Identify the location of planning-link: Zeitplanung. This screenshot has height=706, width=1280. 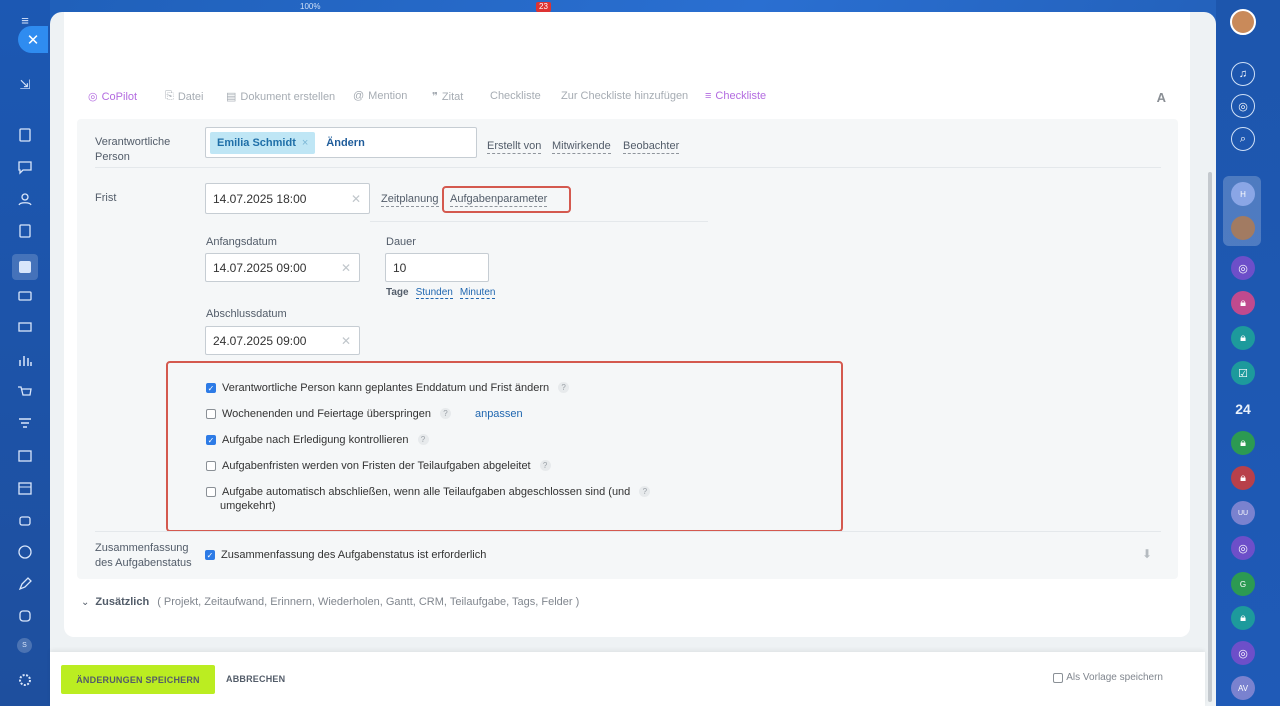
(410, 199).